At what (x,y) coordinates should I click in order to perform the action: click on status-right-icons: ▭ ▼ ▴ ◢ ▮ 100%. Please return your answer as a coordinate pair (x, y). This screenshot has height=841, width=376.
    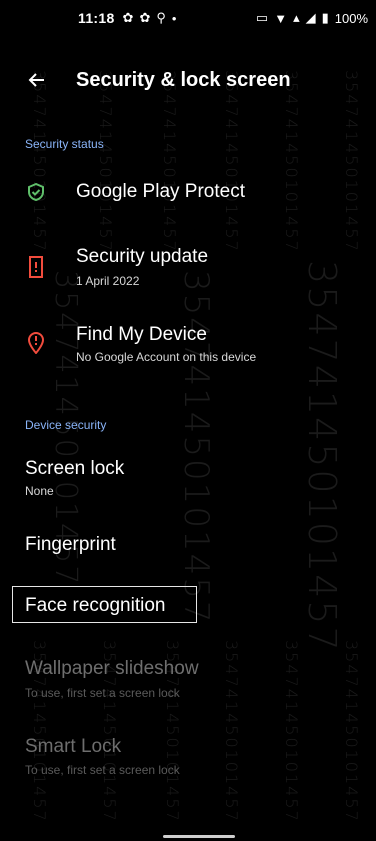
    Looking at the image, I should click on (312, 18).